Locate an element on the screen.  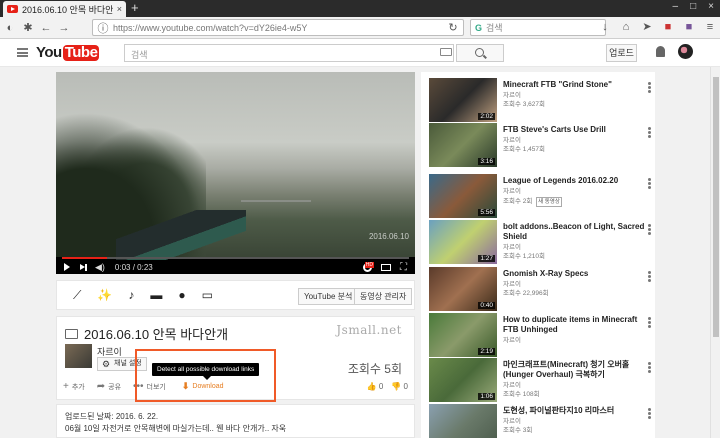
video-thumbnail: 1:27 is located at coordinates (463, 242).